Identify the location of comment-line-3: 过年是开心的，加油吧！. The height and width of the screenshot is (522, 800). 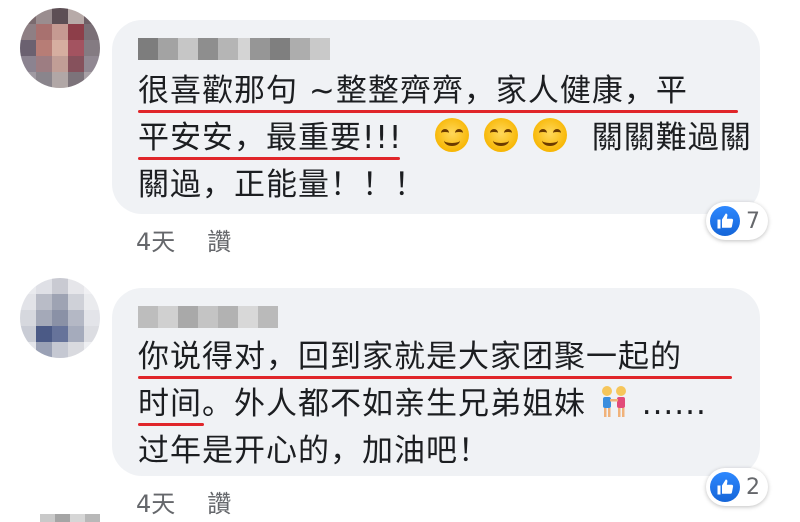
(314, 451).